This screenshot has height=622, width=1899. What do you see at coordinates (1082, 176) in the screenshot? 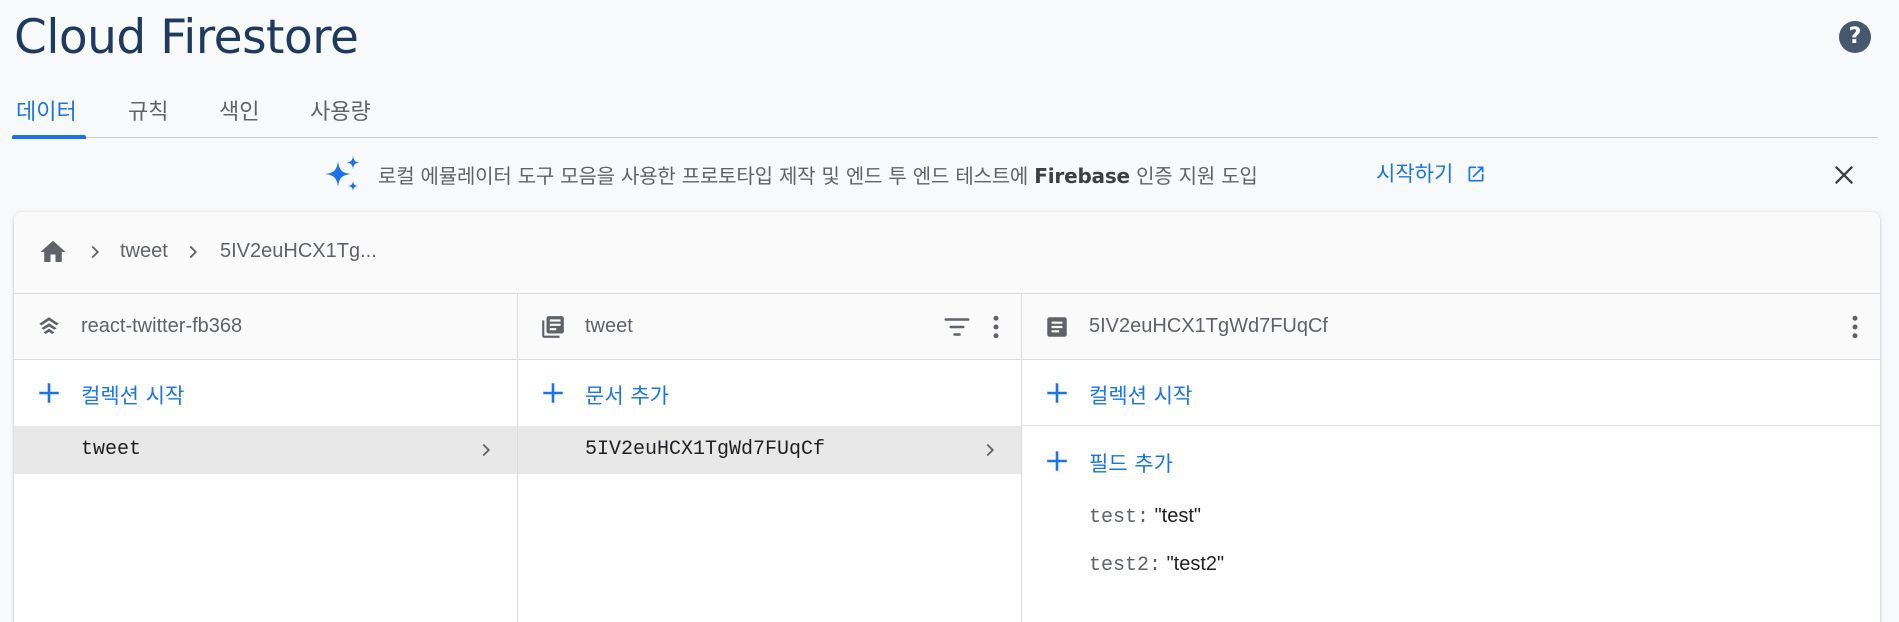
I see `banner-text-bold: Firebase` at bounding box center [1082, 176].